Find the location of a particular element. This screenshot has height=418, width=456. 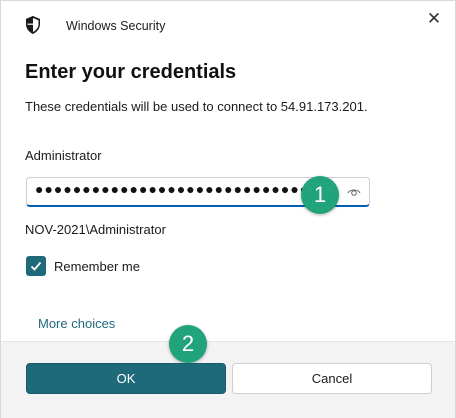

remember-me-checkbox is located at coordinates (36, 266).